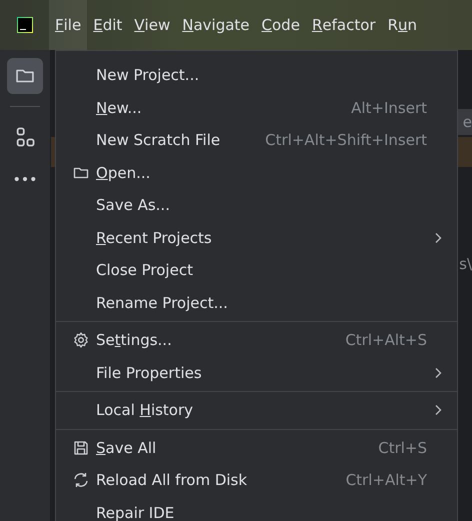 This screenshot has height=521, width=472. What do you see at coordinates (389, 107) in the screenshot?
I see `shortcut-text: Alt+Insert` at bounding box center [389, 107].